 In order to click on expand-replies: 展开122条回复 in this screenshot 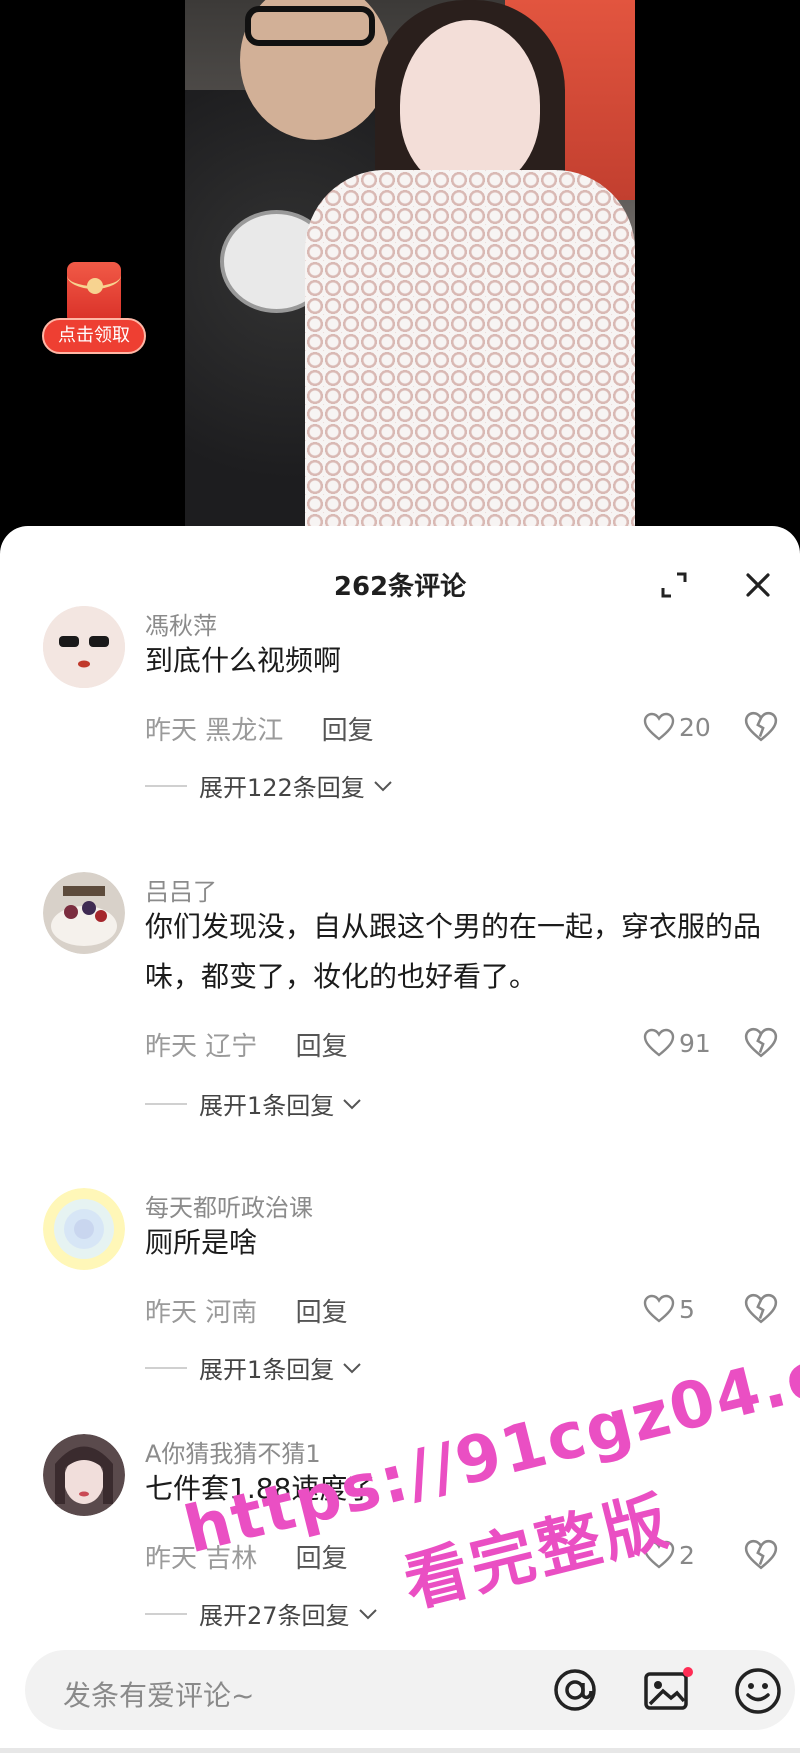, I will do `click(270, 785)`.